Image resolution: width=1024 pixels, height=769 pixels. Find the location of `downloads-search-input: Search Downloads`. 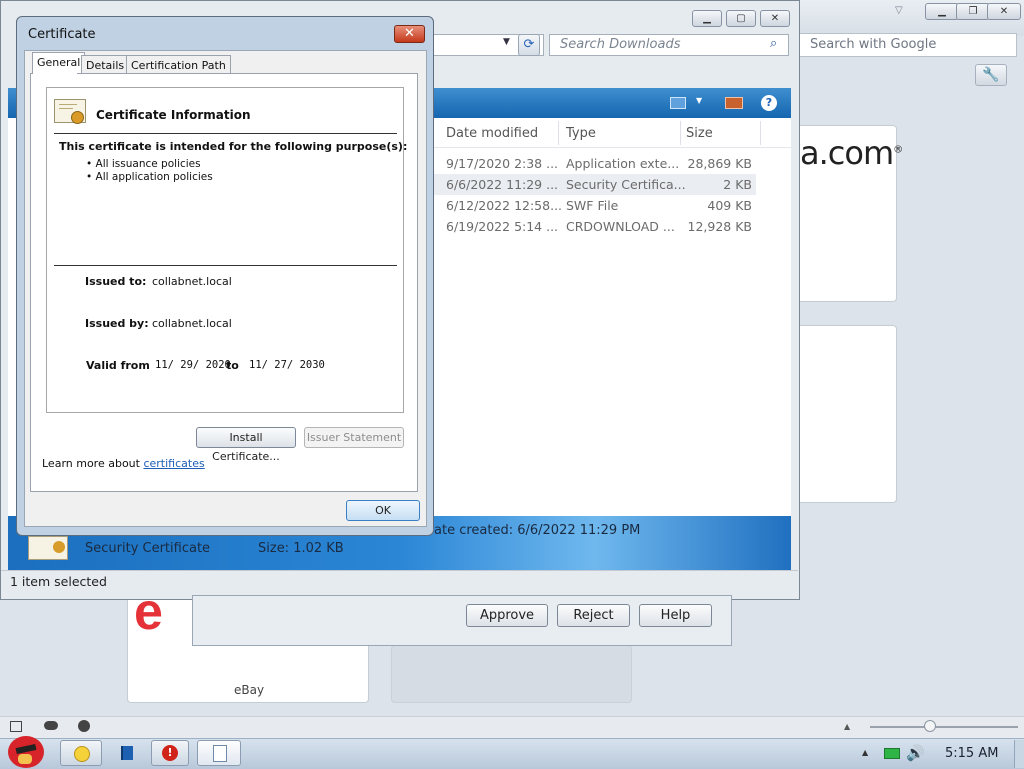

downloads-search-input: Search Downloads is located at coordinates (669, 45).